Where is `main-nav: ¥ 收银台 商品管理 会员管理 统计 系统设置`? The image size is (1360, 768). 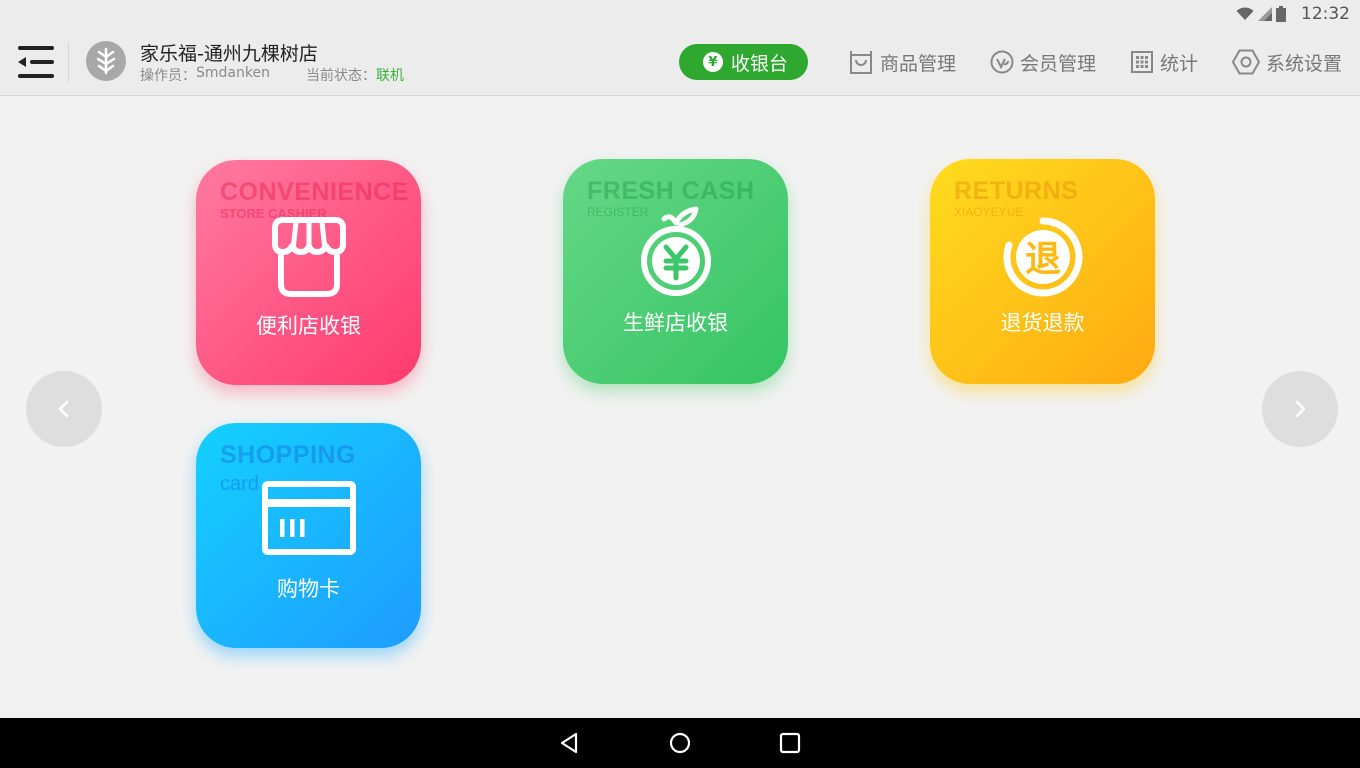 main-nav: ¥ 收银台 商品管理 会员管理 统计 系统设置 is located at coordinates (1010, 62).